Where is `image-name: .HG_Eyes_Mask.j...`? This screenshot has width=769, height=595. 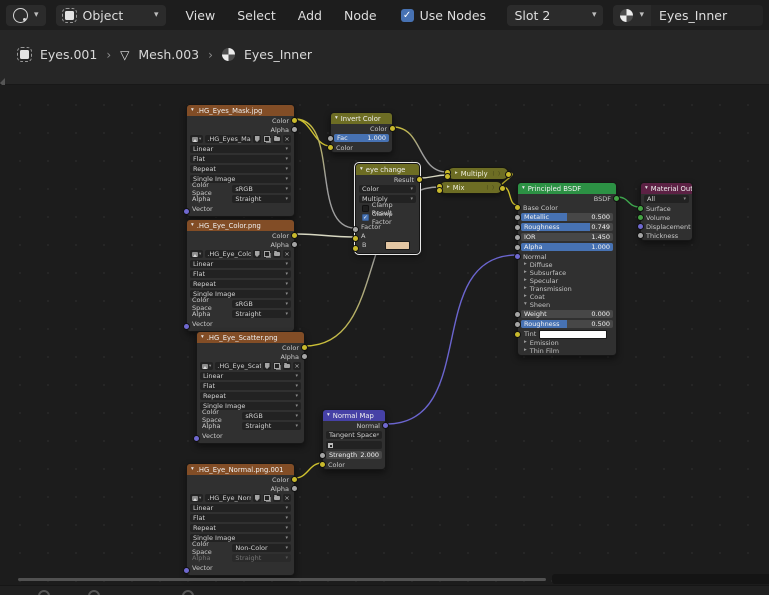
image-name: .HG_Eyes_Mask.j... is located at coordinates (228, 139).